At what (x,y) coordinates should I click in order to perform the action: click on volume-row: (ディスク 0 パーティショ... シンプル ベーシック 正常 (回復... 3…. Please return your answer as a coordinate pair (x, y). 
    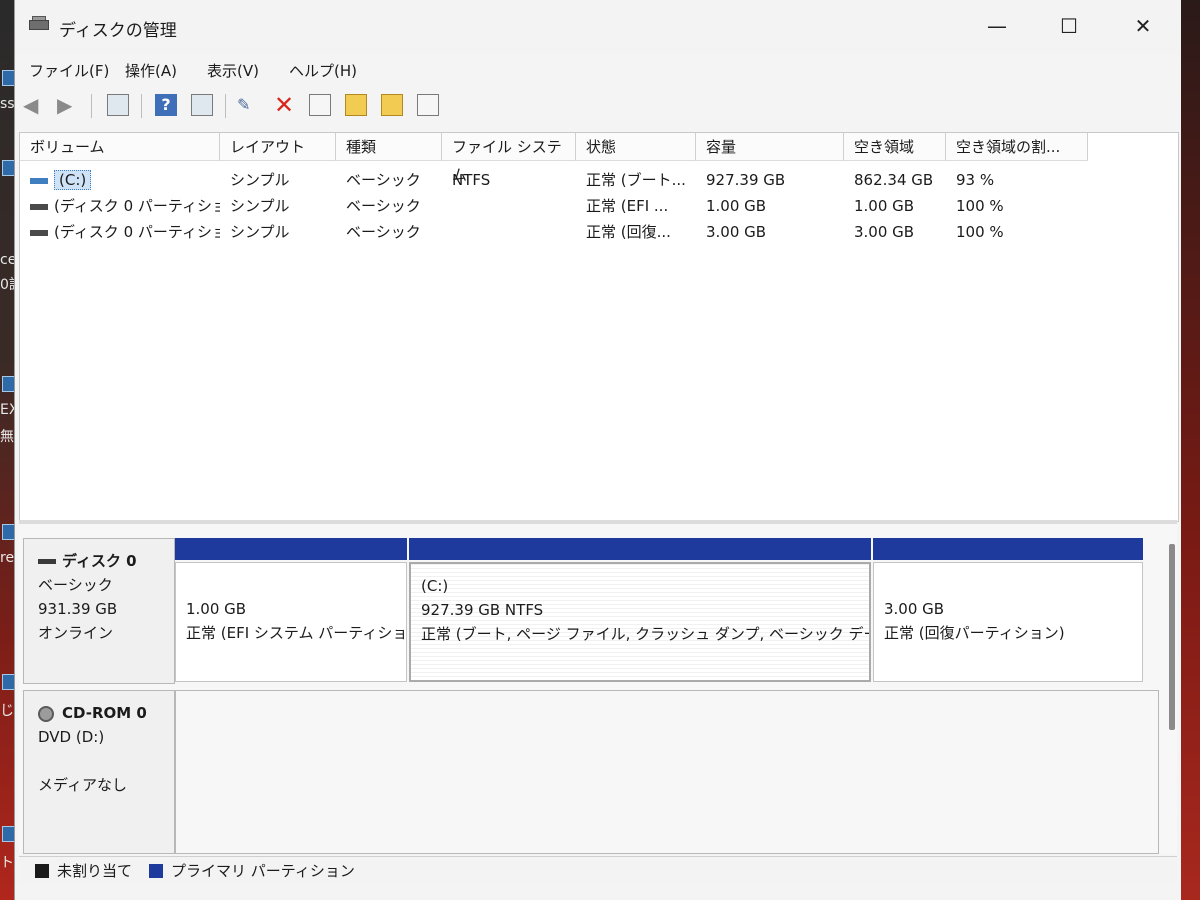
    Looking at the image, I should click on (599, 232).